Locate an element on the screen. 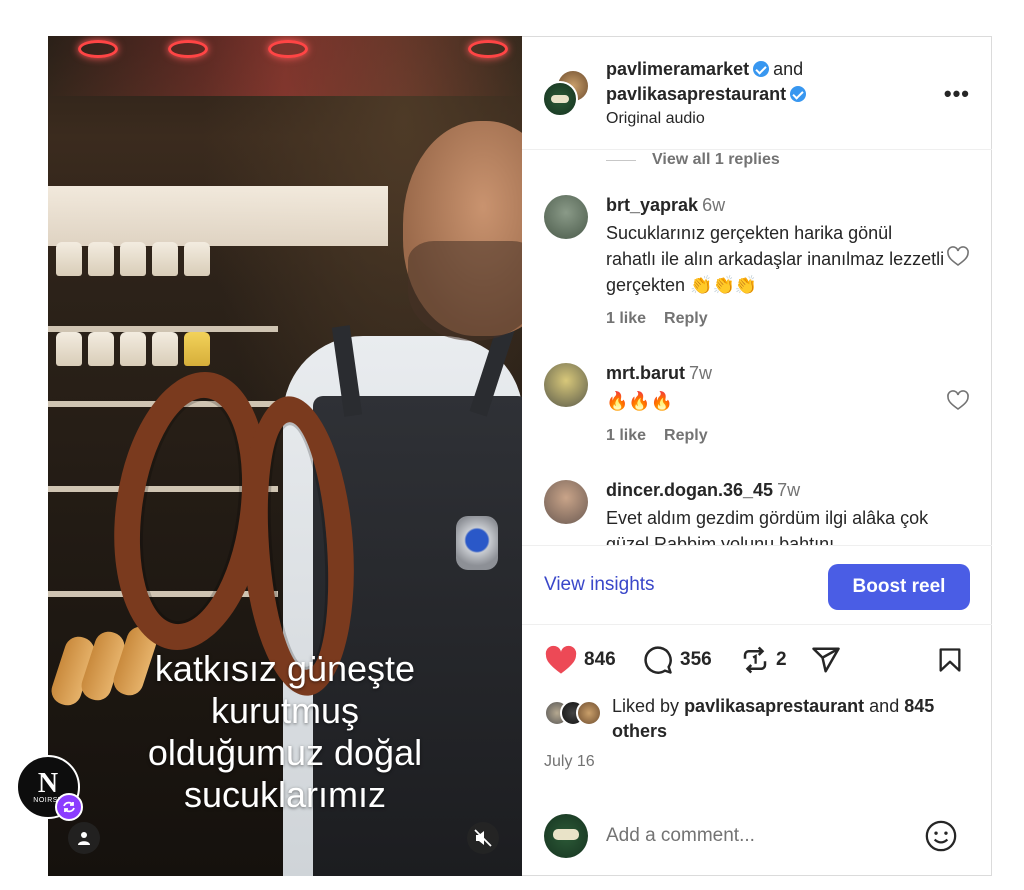 The height and width of the screenshot is (890, 1024). comment-text: 🔥🔥🔥 is located at coordinates (640, 401).